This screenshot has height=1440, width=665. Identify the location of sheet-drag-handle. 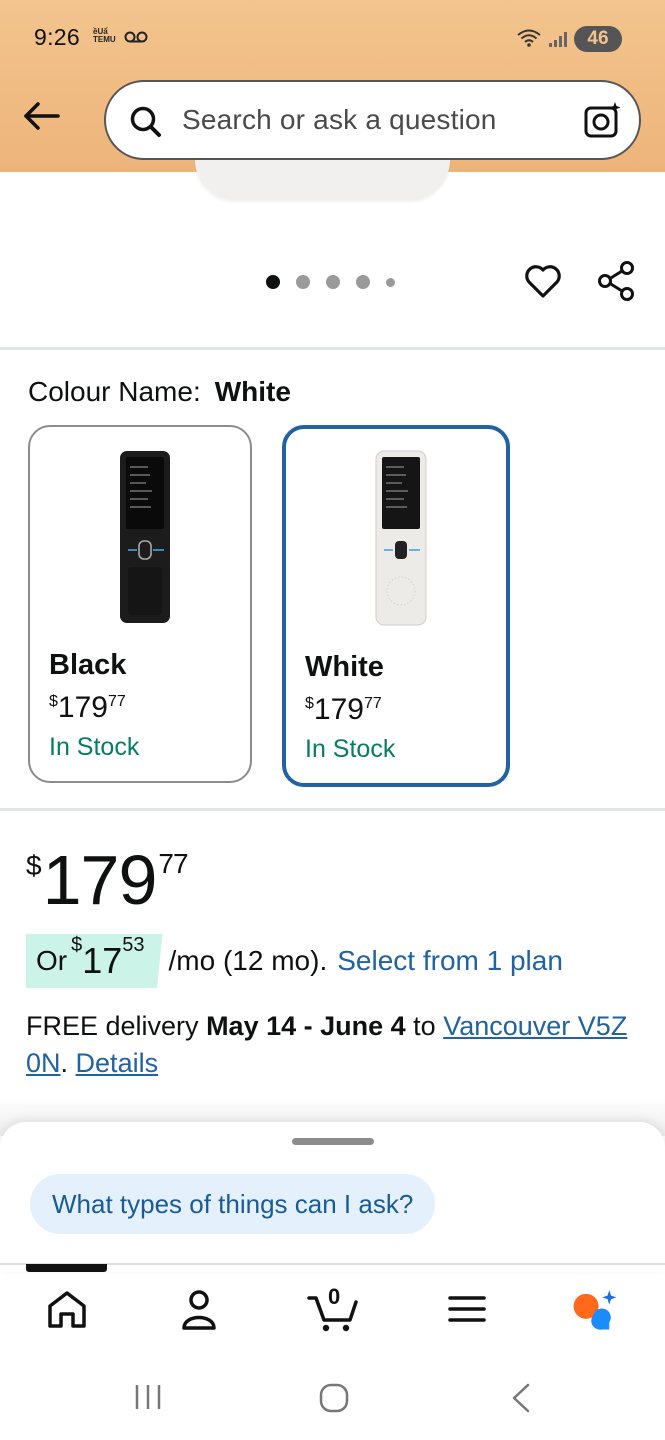
(333, 1141).